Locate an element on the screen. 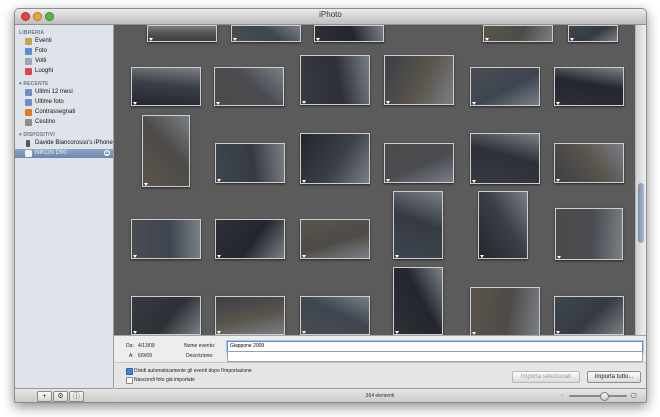  description-label: Descrizione: is located at coordinates (200, 356).